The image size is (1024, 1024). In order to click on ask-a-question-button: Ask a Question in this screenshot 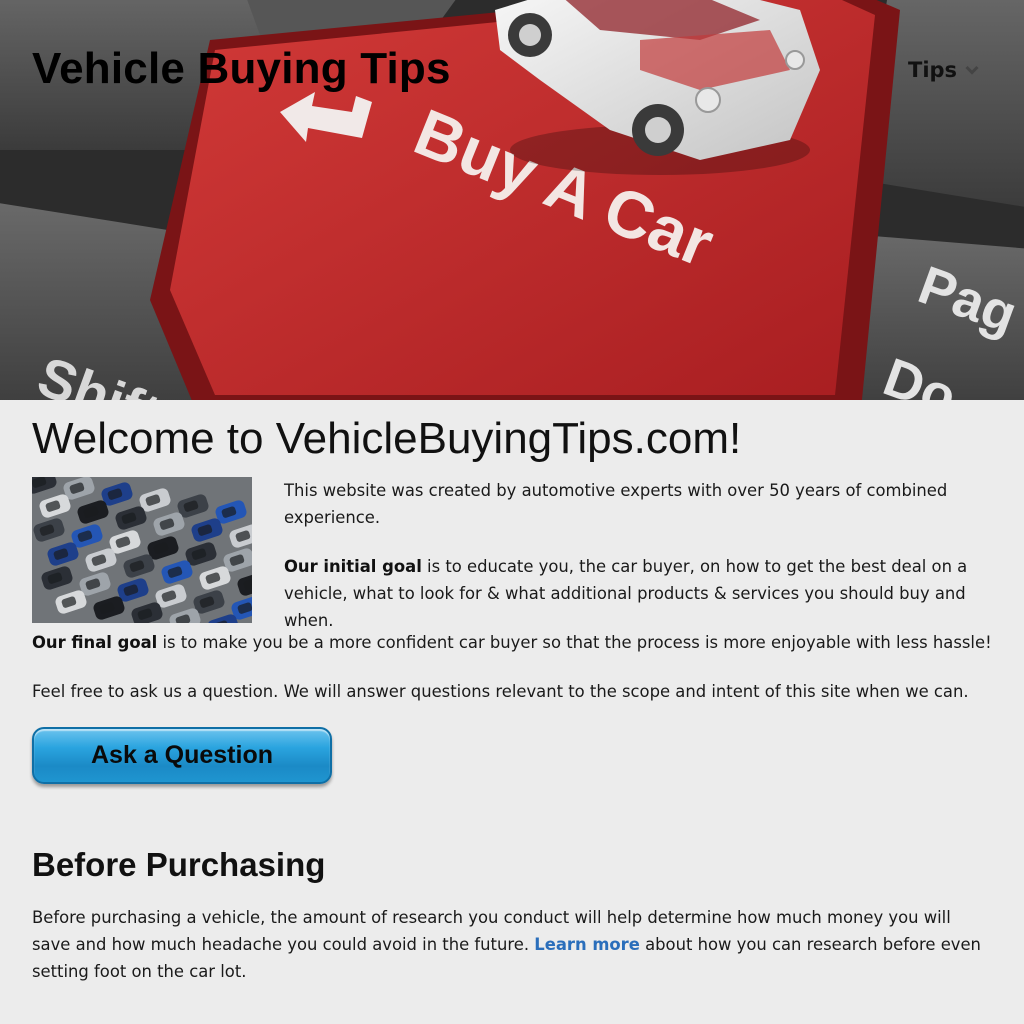, I will do `click(182, 755)`.